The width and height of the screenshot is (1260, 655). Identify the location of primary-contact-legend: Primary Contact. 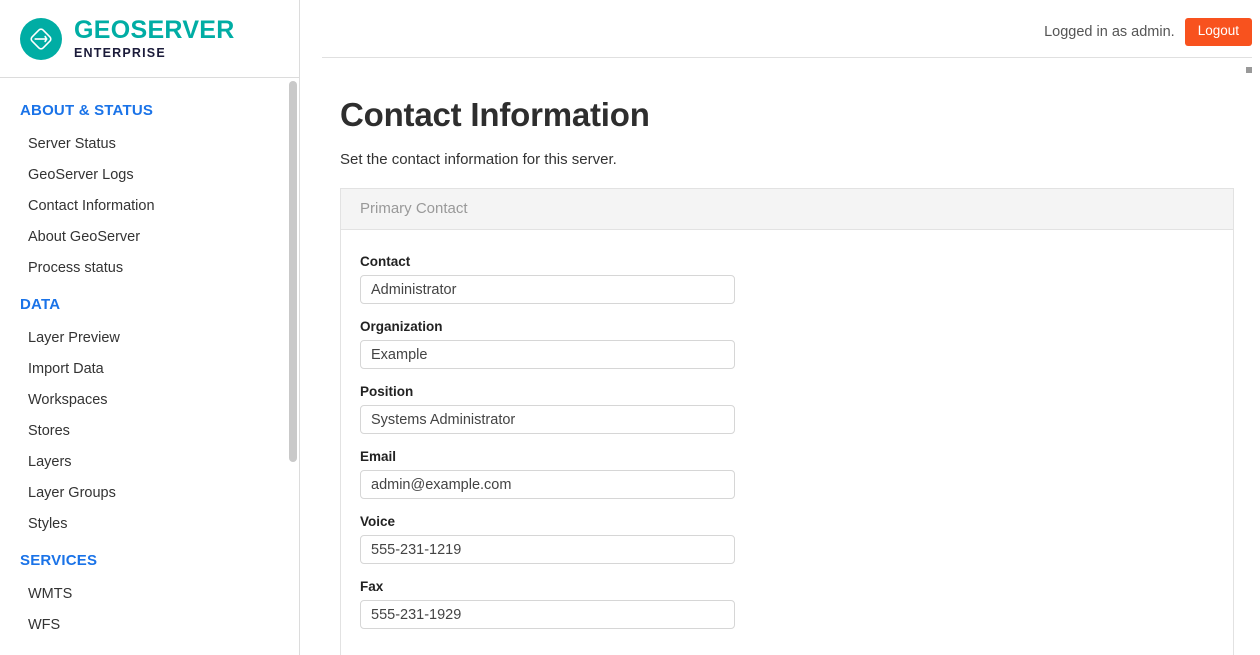
(787, 209).